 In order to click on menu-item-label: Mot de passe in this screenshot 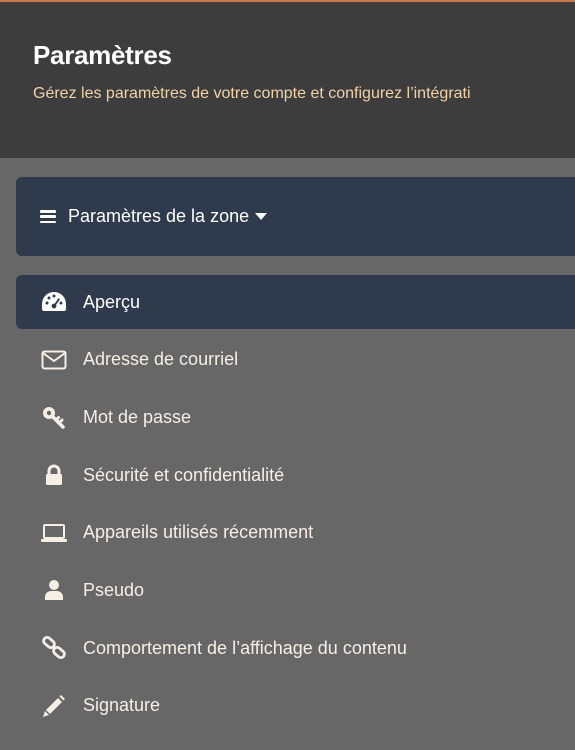, I will do `click(137, 416)`.